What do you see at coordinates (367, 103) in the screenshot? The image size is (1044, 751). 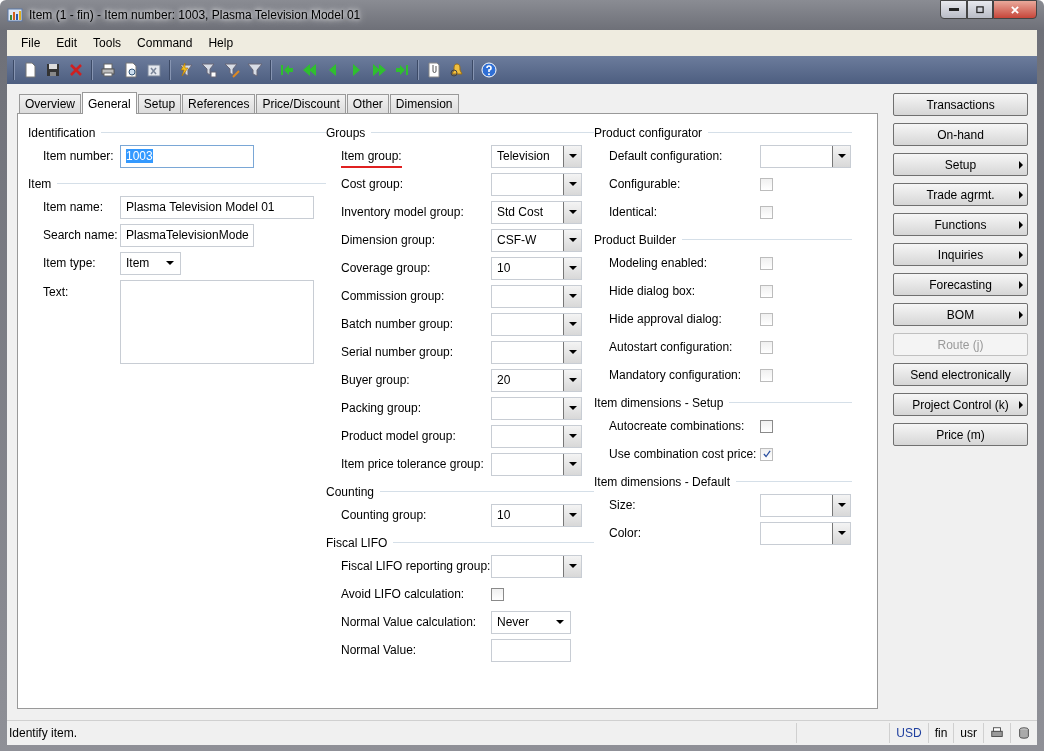 I see `tab: Other` at bounding box center [367, 103].